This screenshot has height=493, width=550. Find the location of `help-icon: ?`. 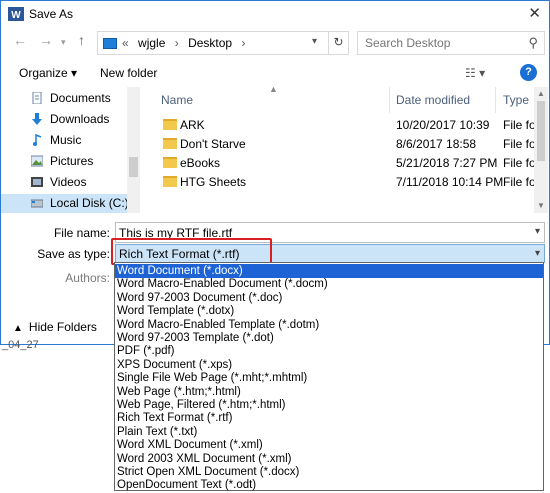

help-icon: ? is located at coordinates (528, 72).